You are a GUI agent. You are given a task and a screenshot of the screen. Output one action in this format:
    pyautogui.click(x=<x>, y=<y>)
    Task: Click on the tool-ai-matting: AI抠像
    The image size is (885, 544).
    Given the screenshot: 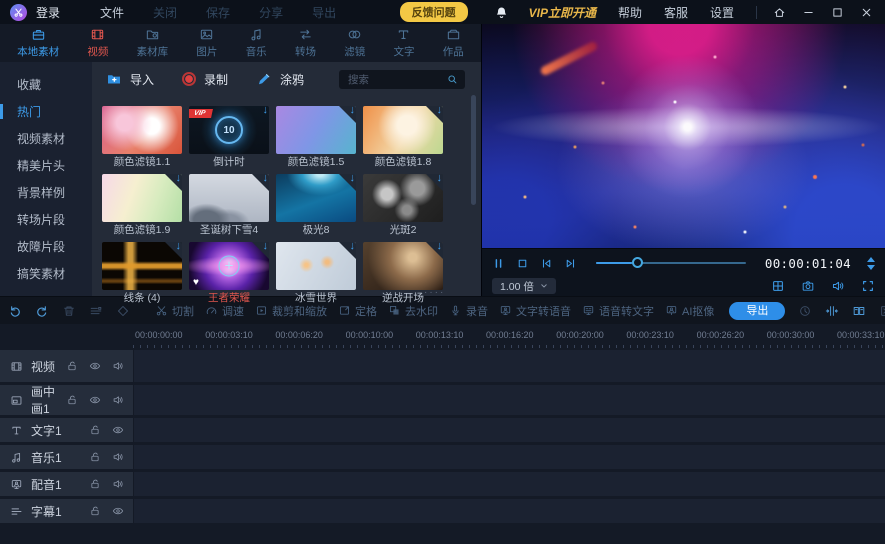 What is the action you would take?
    pyautogui.click(x=689, y=311)
    